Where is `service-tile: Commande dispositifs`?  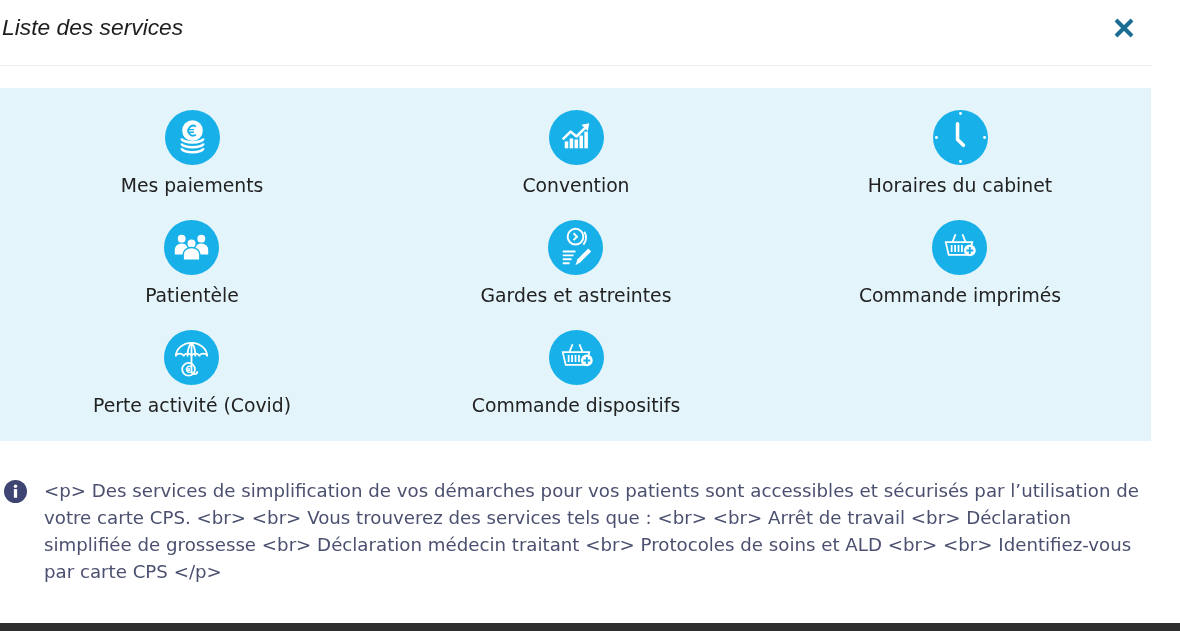 service-tile: Commande dispositifs is located at coordinates (576, 374).